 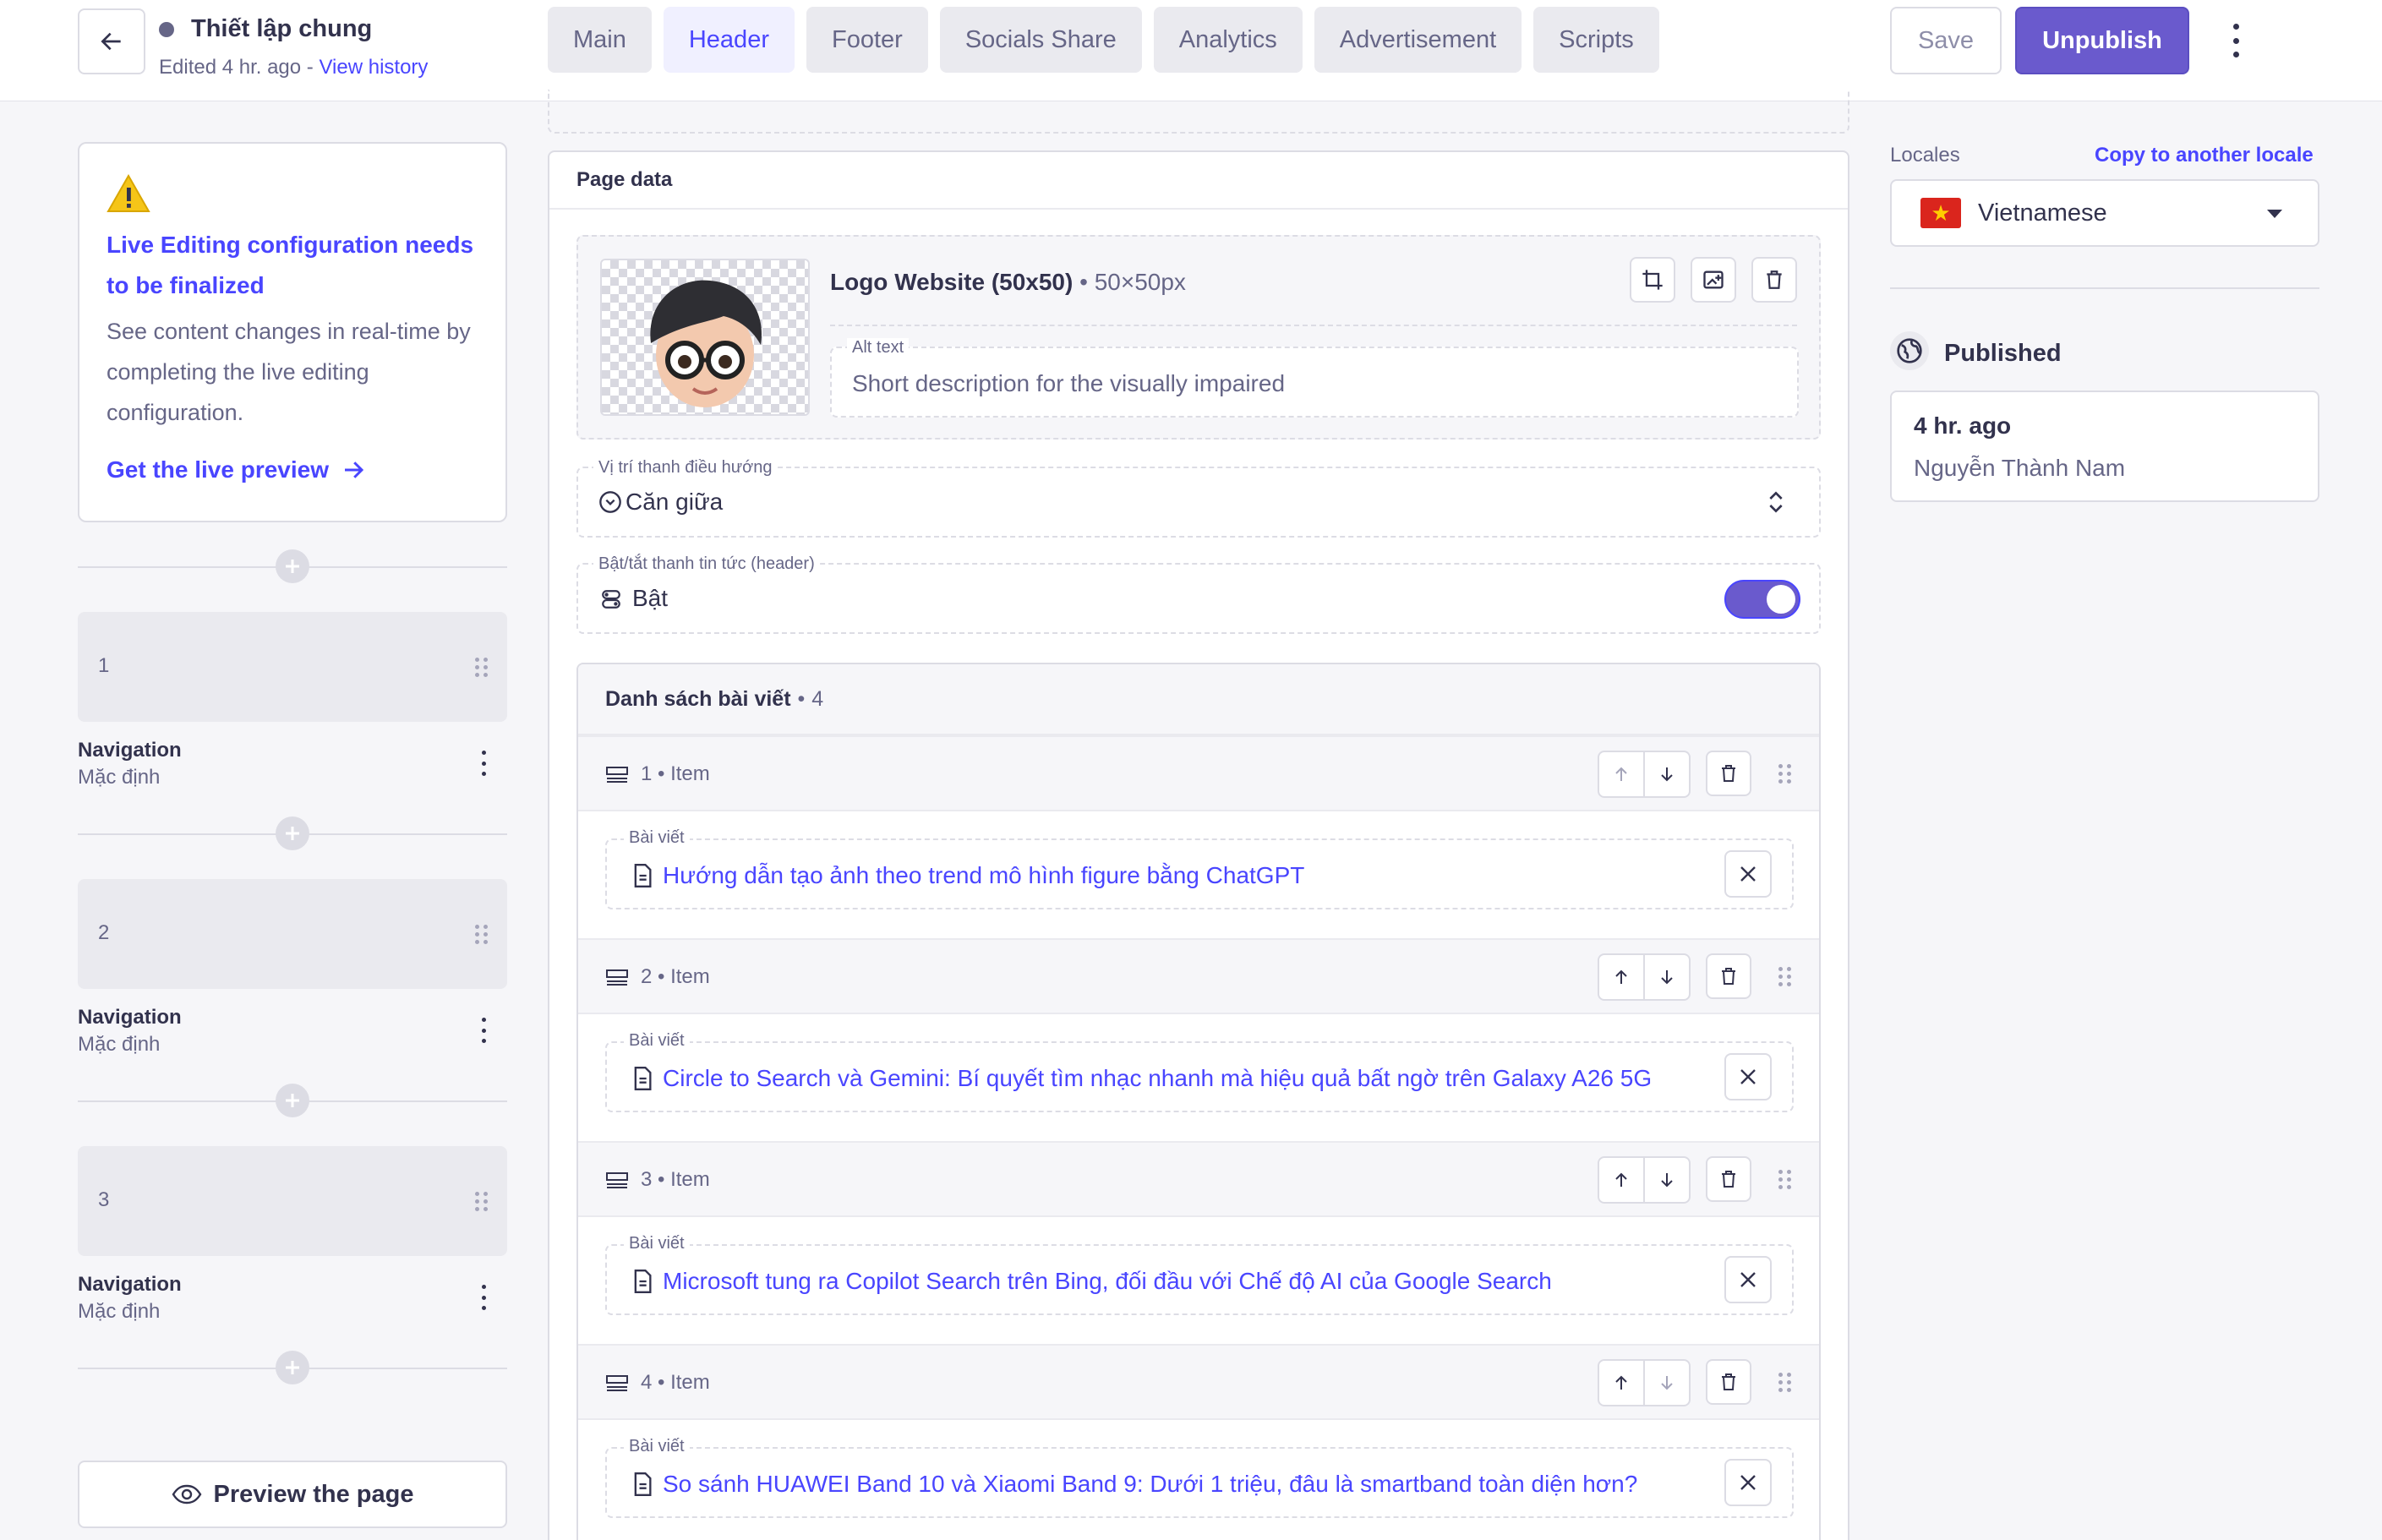 I want to click on logo-image, so click(x=705, y=337).